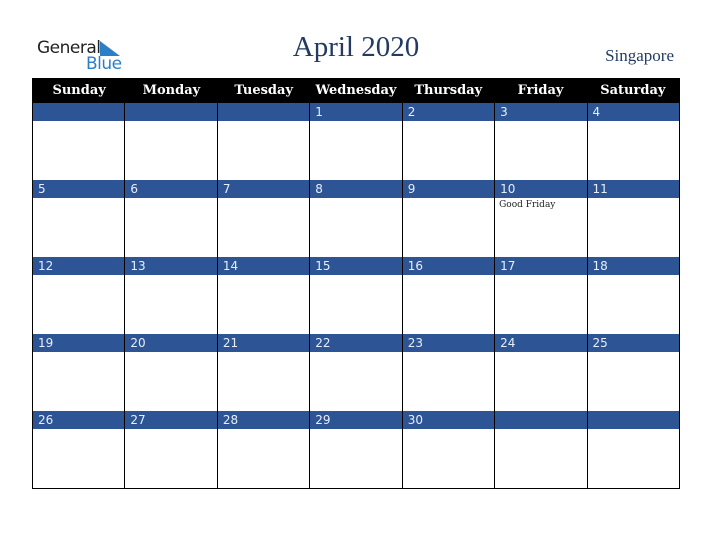 Image resolution: width=712 pixels, height=550 pixels. I want to click on day-cell: 3, so click(540, 141).